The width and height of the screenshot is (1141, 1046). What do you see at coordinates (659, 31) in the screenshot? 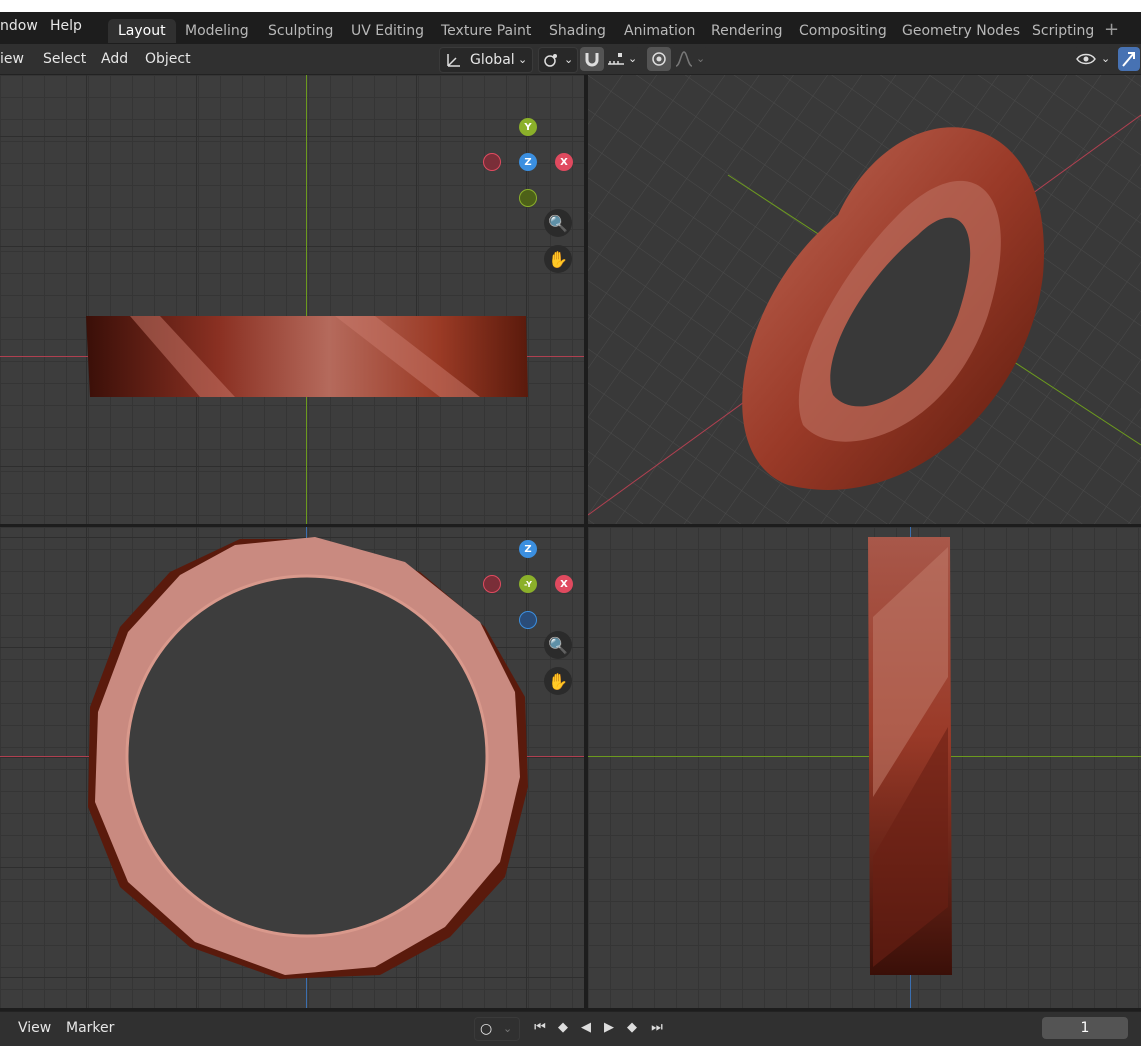
I see `tab-animation: Animation` at bounding box center [659, 31].